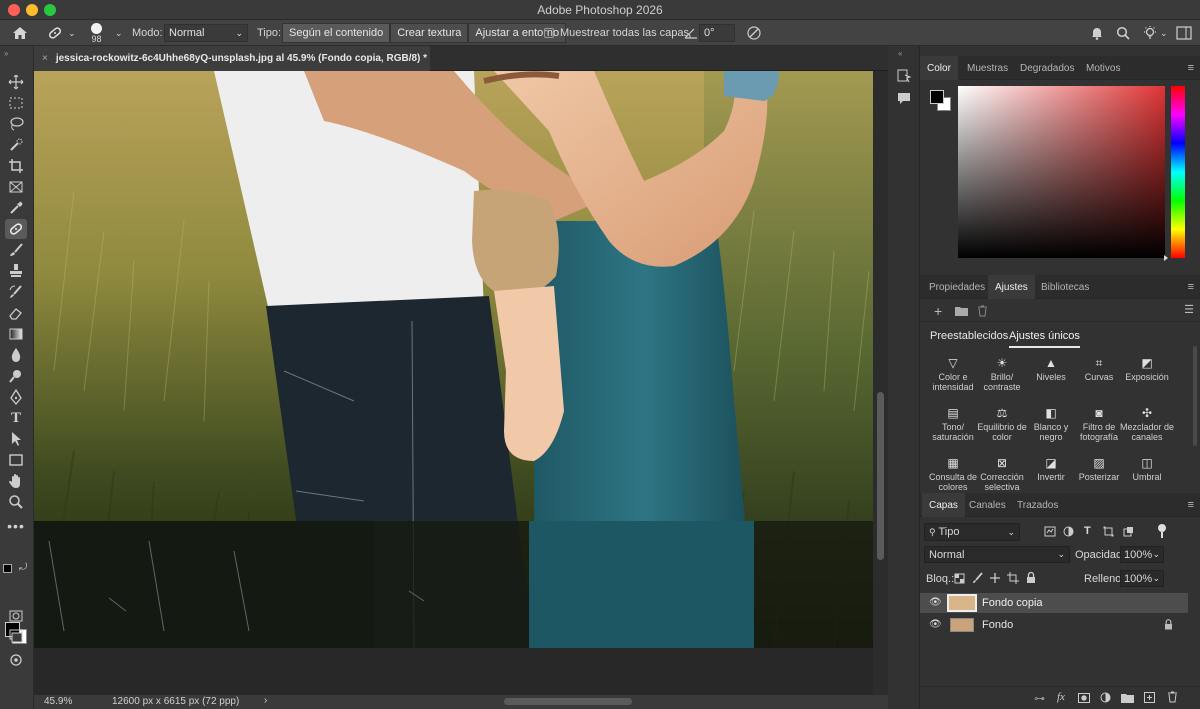  What do you see at coordinates (6, 53) in the screenshot?
I see `collapse-tools-icon: »` at bounding box center [6, 53].